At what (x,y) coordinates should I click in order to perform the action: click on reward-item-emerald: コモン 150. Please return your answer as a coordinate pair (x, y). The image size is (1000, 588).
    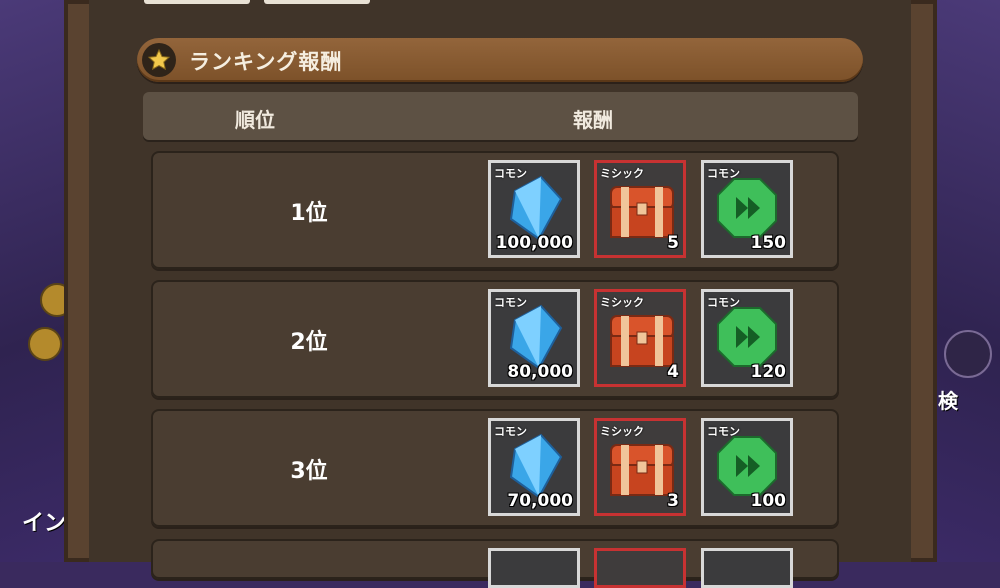
    Looking at the image, I should click on (747, 209).